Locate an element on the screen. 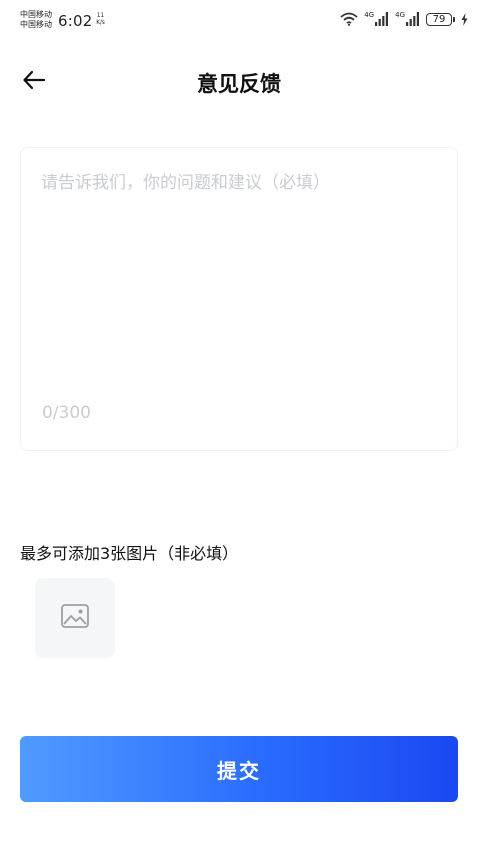  battery-tip is located at coordinates (454, 19).